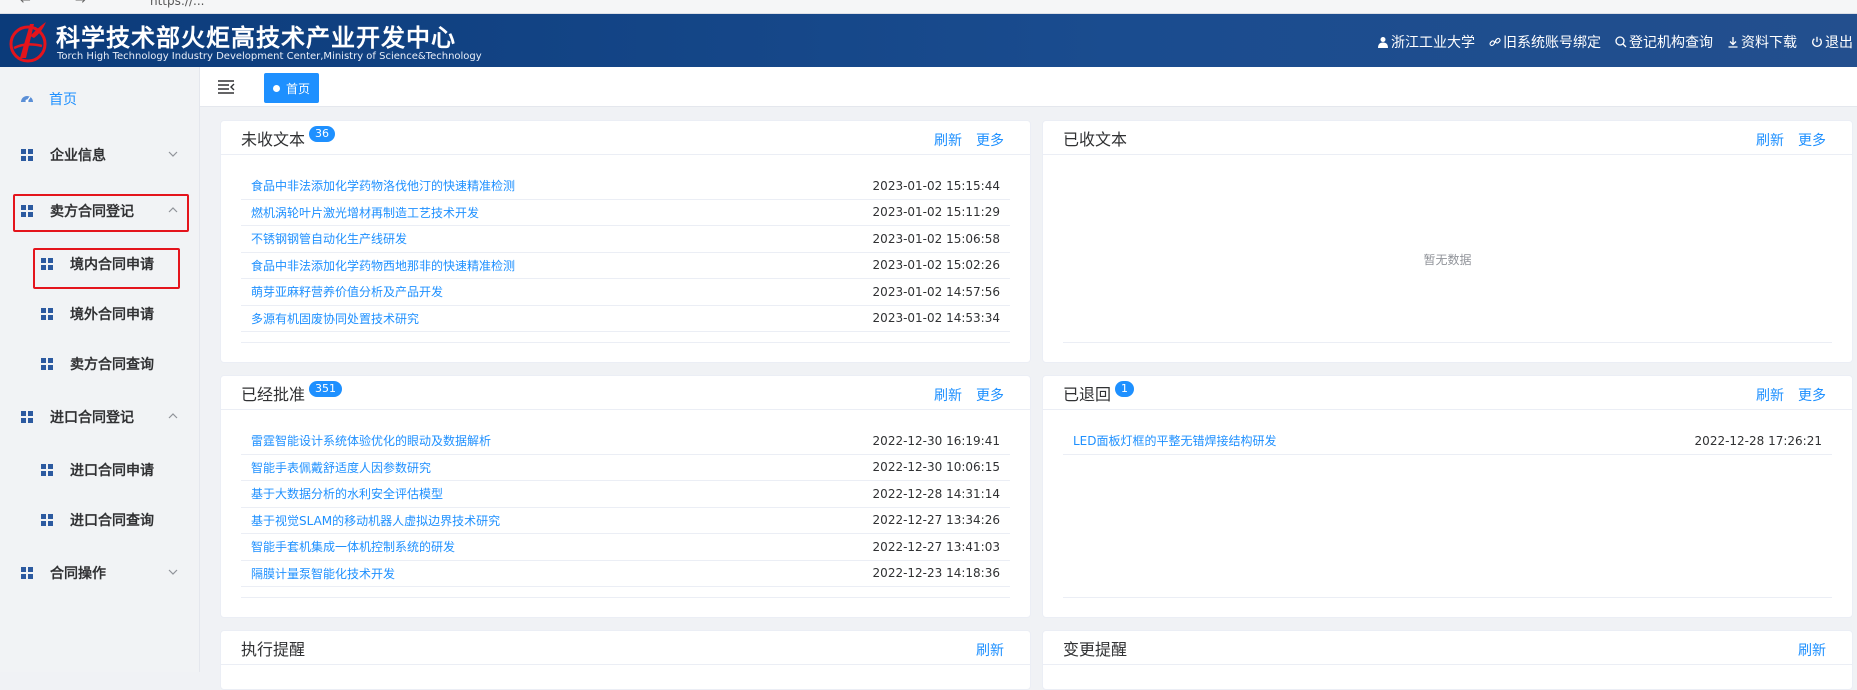  I want to click on sidebar-item-import-query: 进口合同查询, so click(100, 520).